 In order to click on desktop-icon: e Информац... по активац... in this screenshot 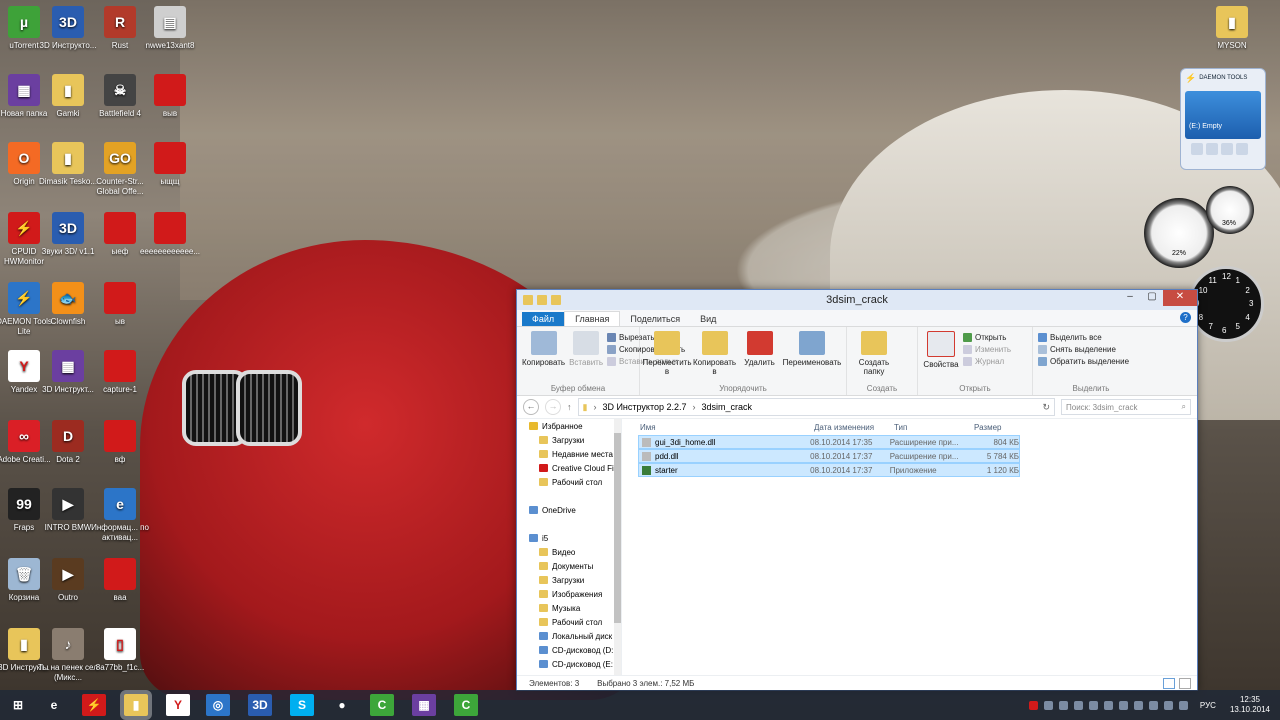, I will do `click(120, 515)`.